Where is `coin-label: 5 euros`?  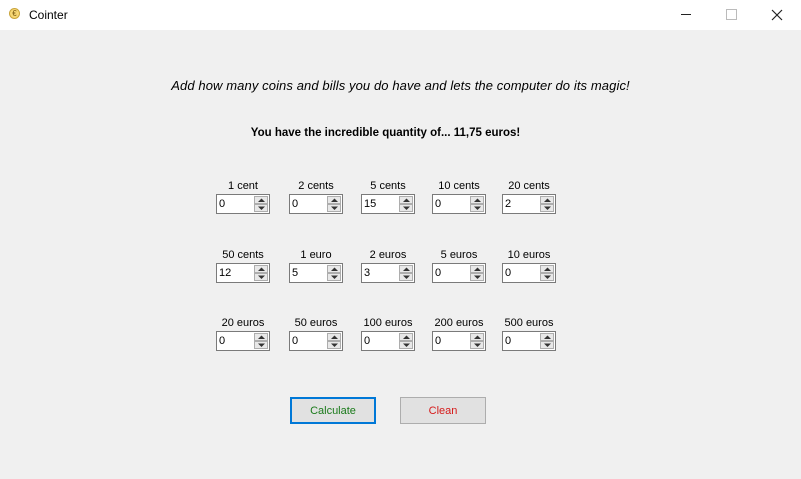 coin-label: 5 euros is located at coordinates (459, 255).